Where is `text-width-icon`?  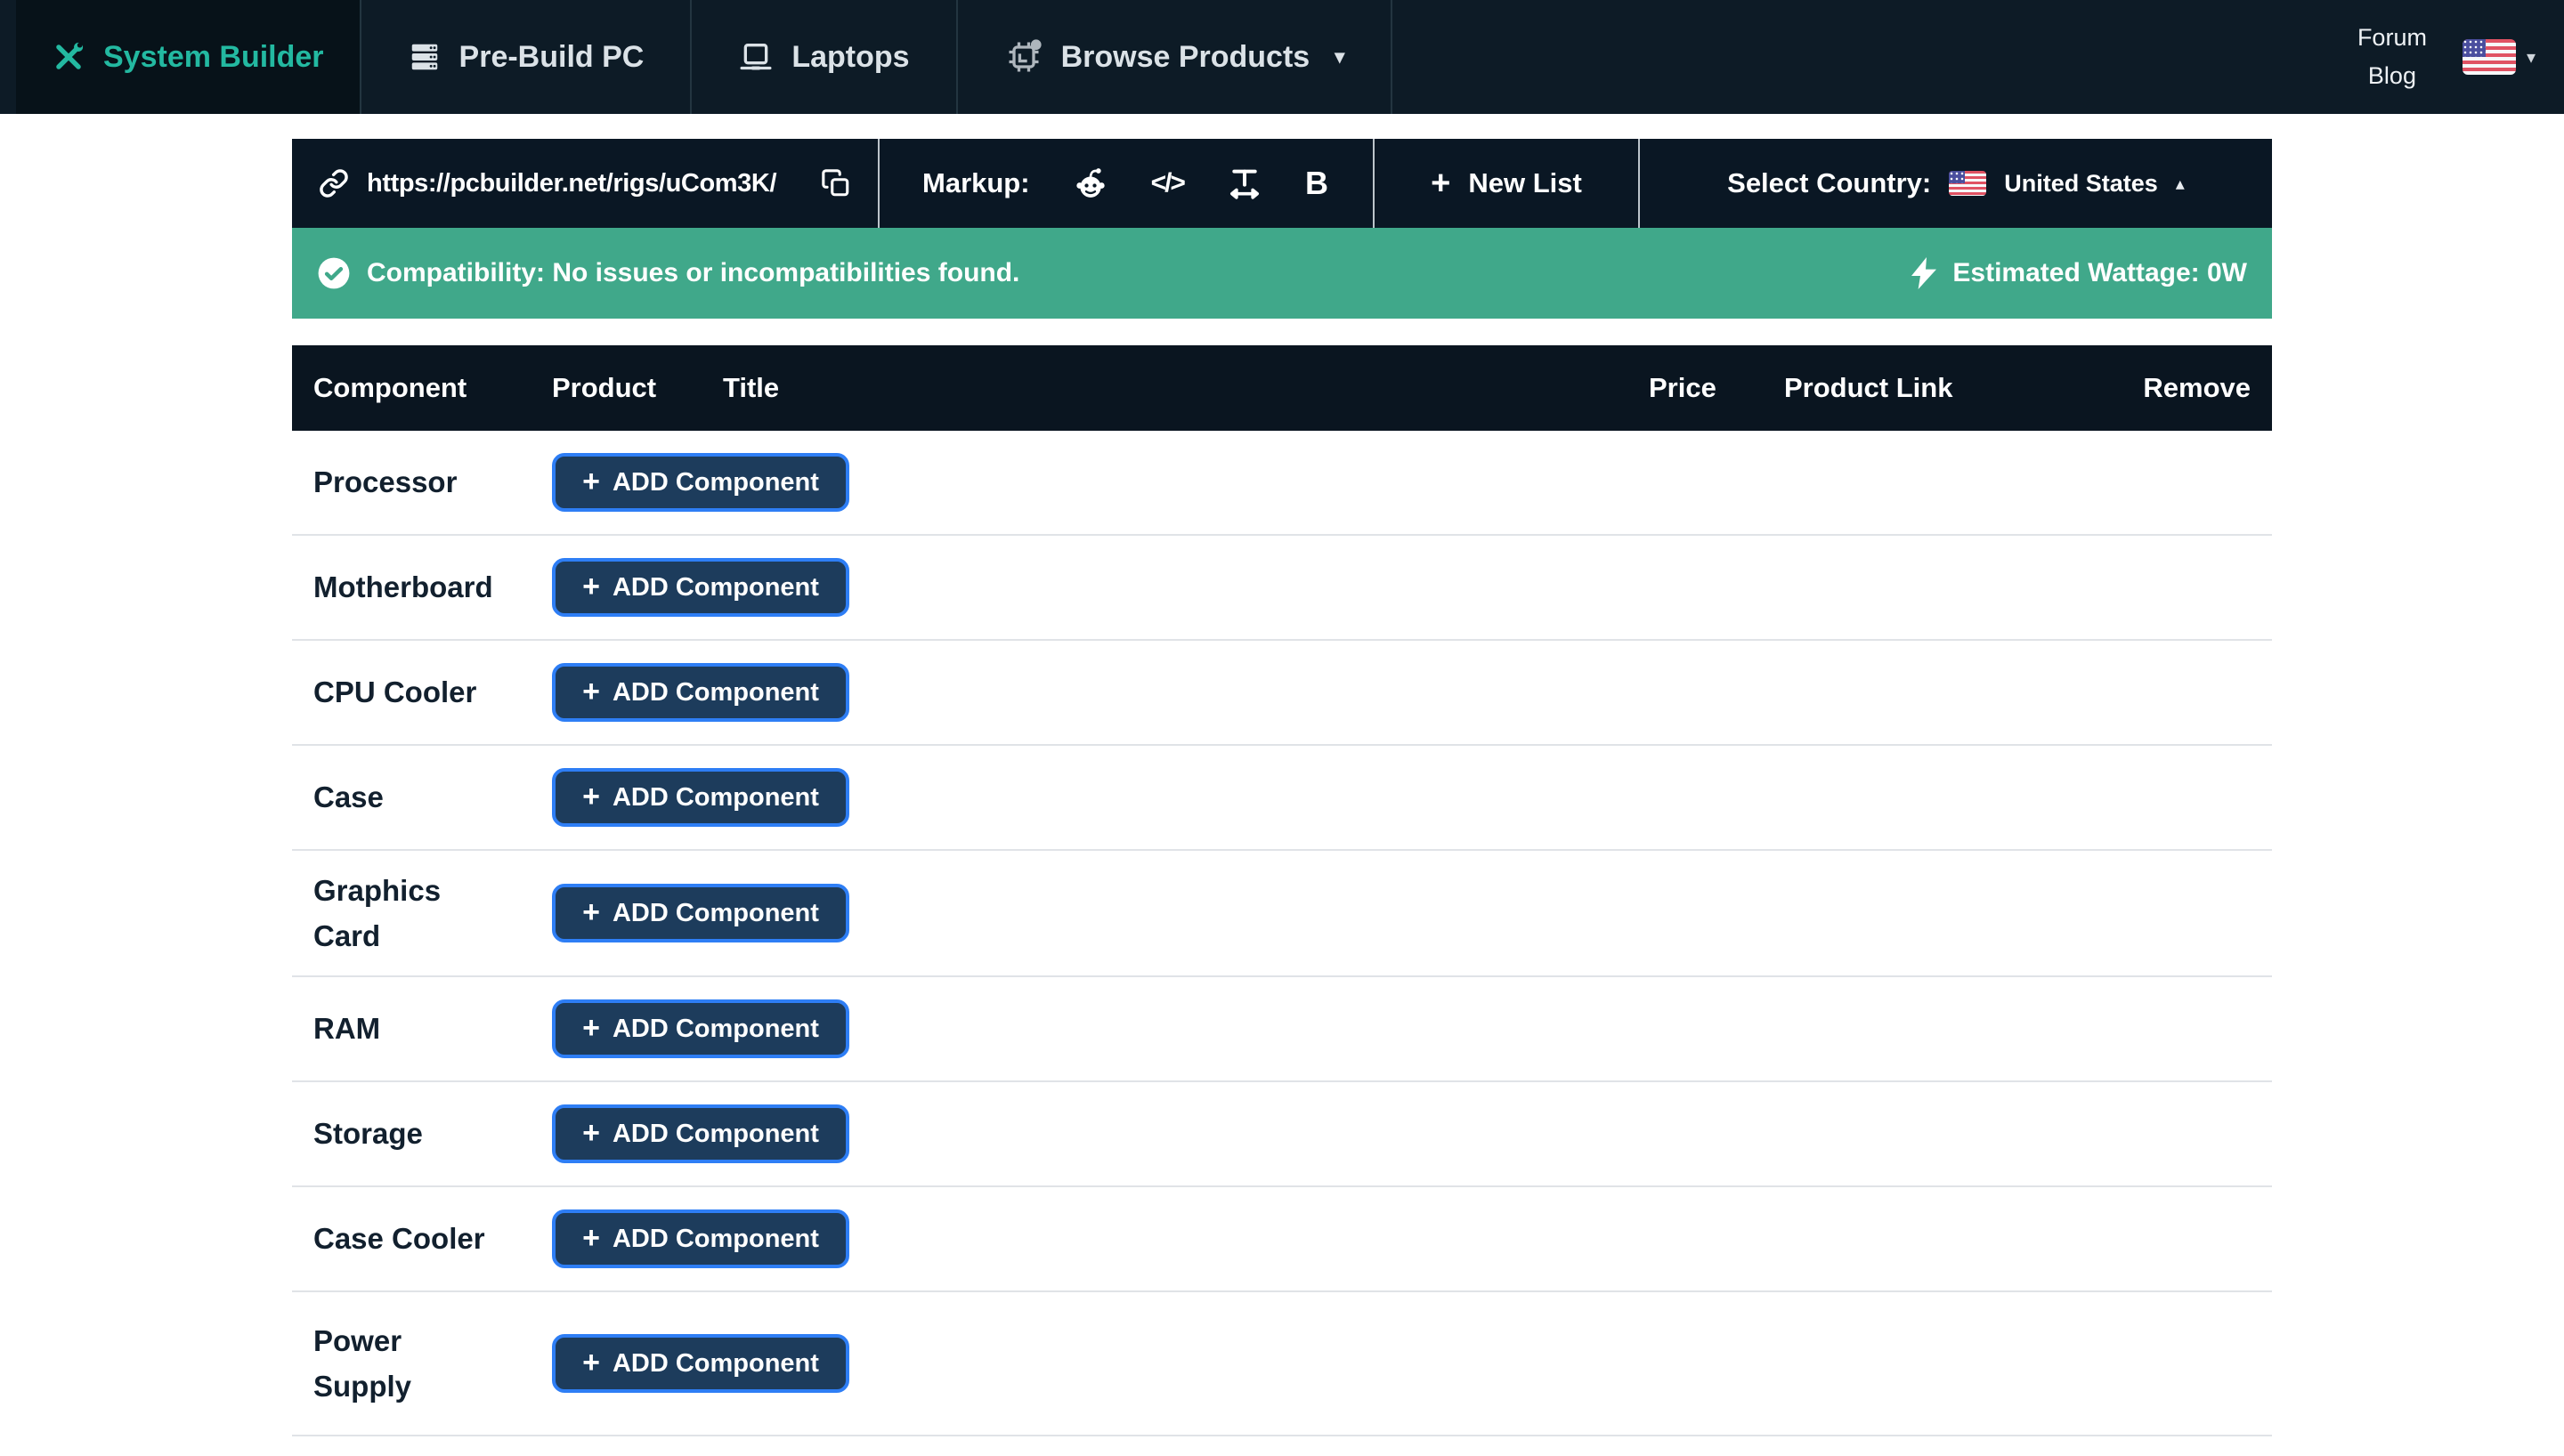
text-width-icon is located at coordinates (1244, 184).